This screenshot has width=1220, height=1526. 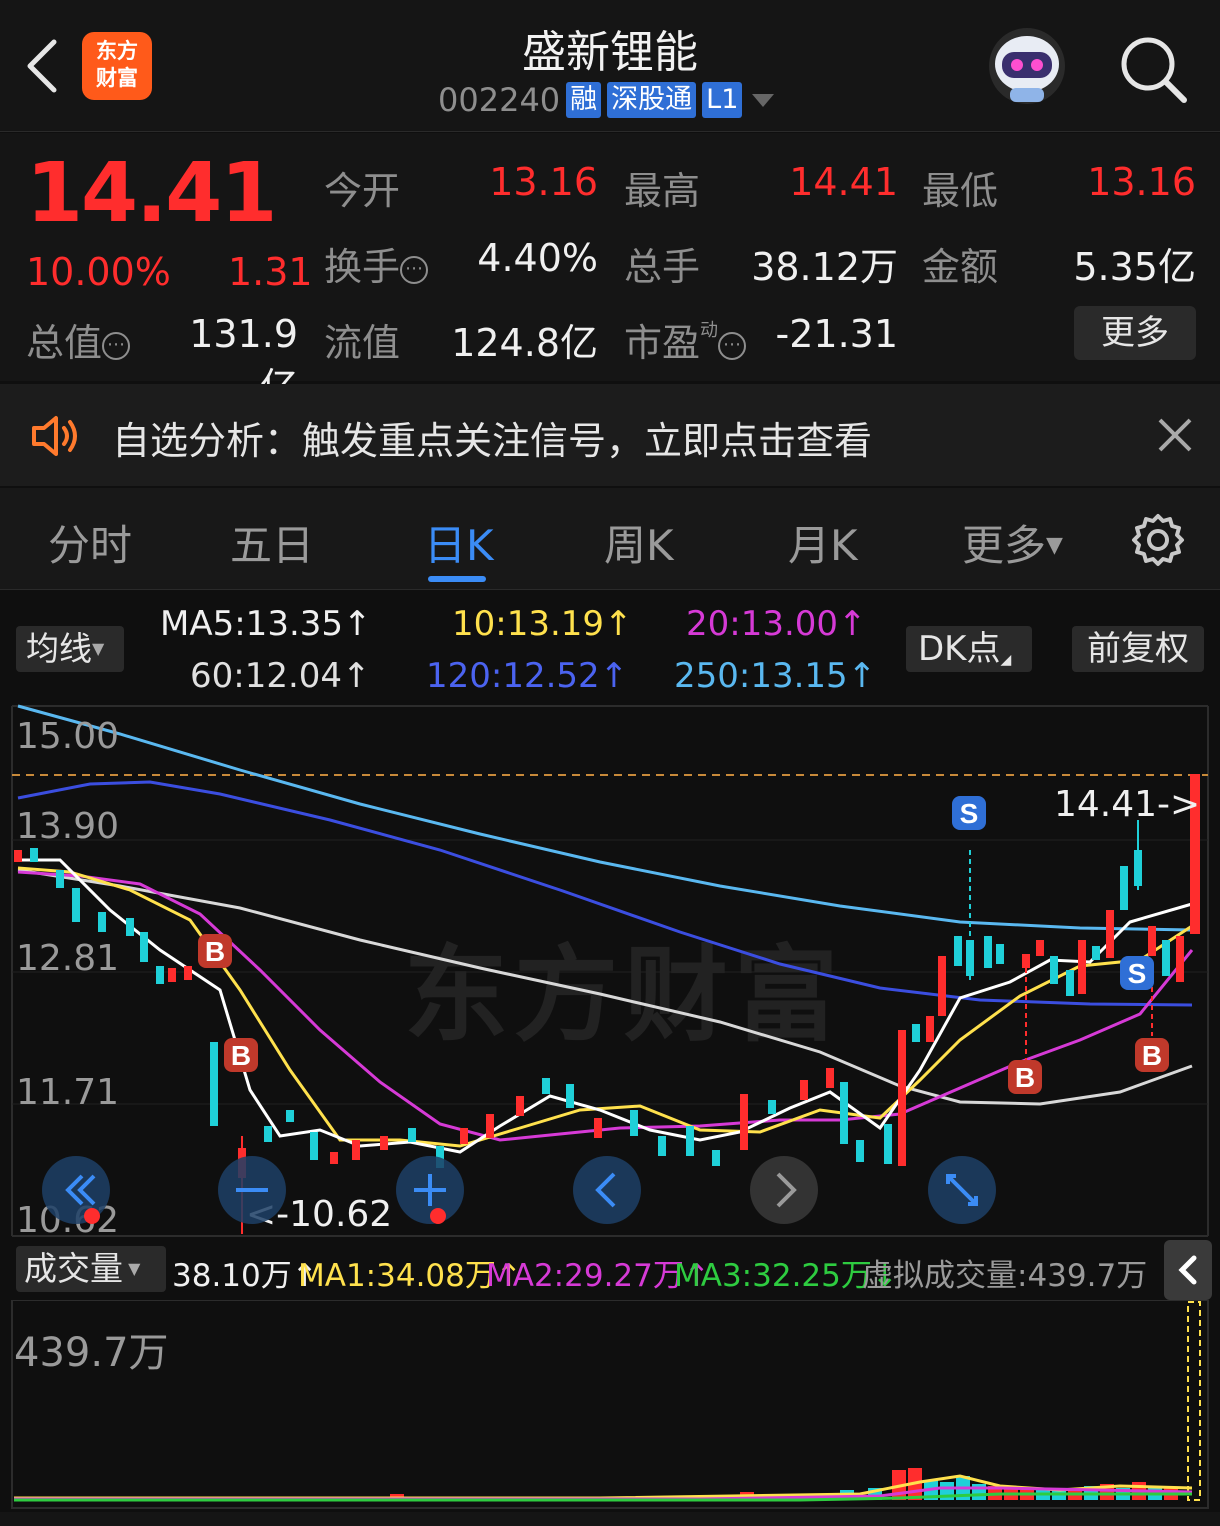 What do you see at coordinates (824, 267) in the screenshot?
I see `volume-value: 38.12万` at bounding box center [824, 267].